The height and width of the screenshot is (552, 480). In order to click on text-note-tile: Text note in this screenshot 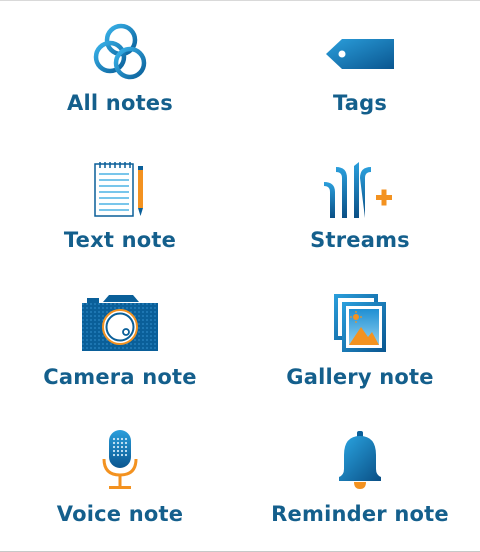, I will do `click(120, 206)`.